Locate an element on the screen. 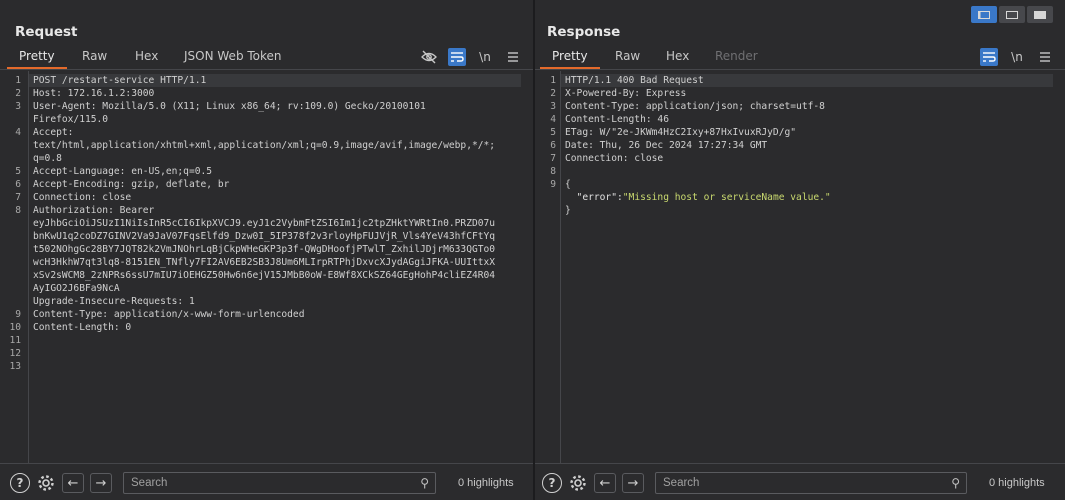  single-layout-button is located at coordinates (1040, 14).